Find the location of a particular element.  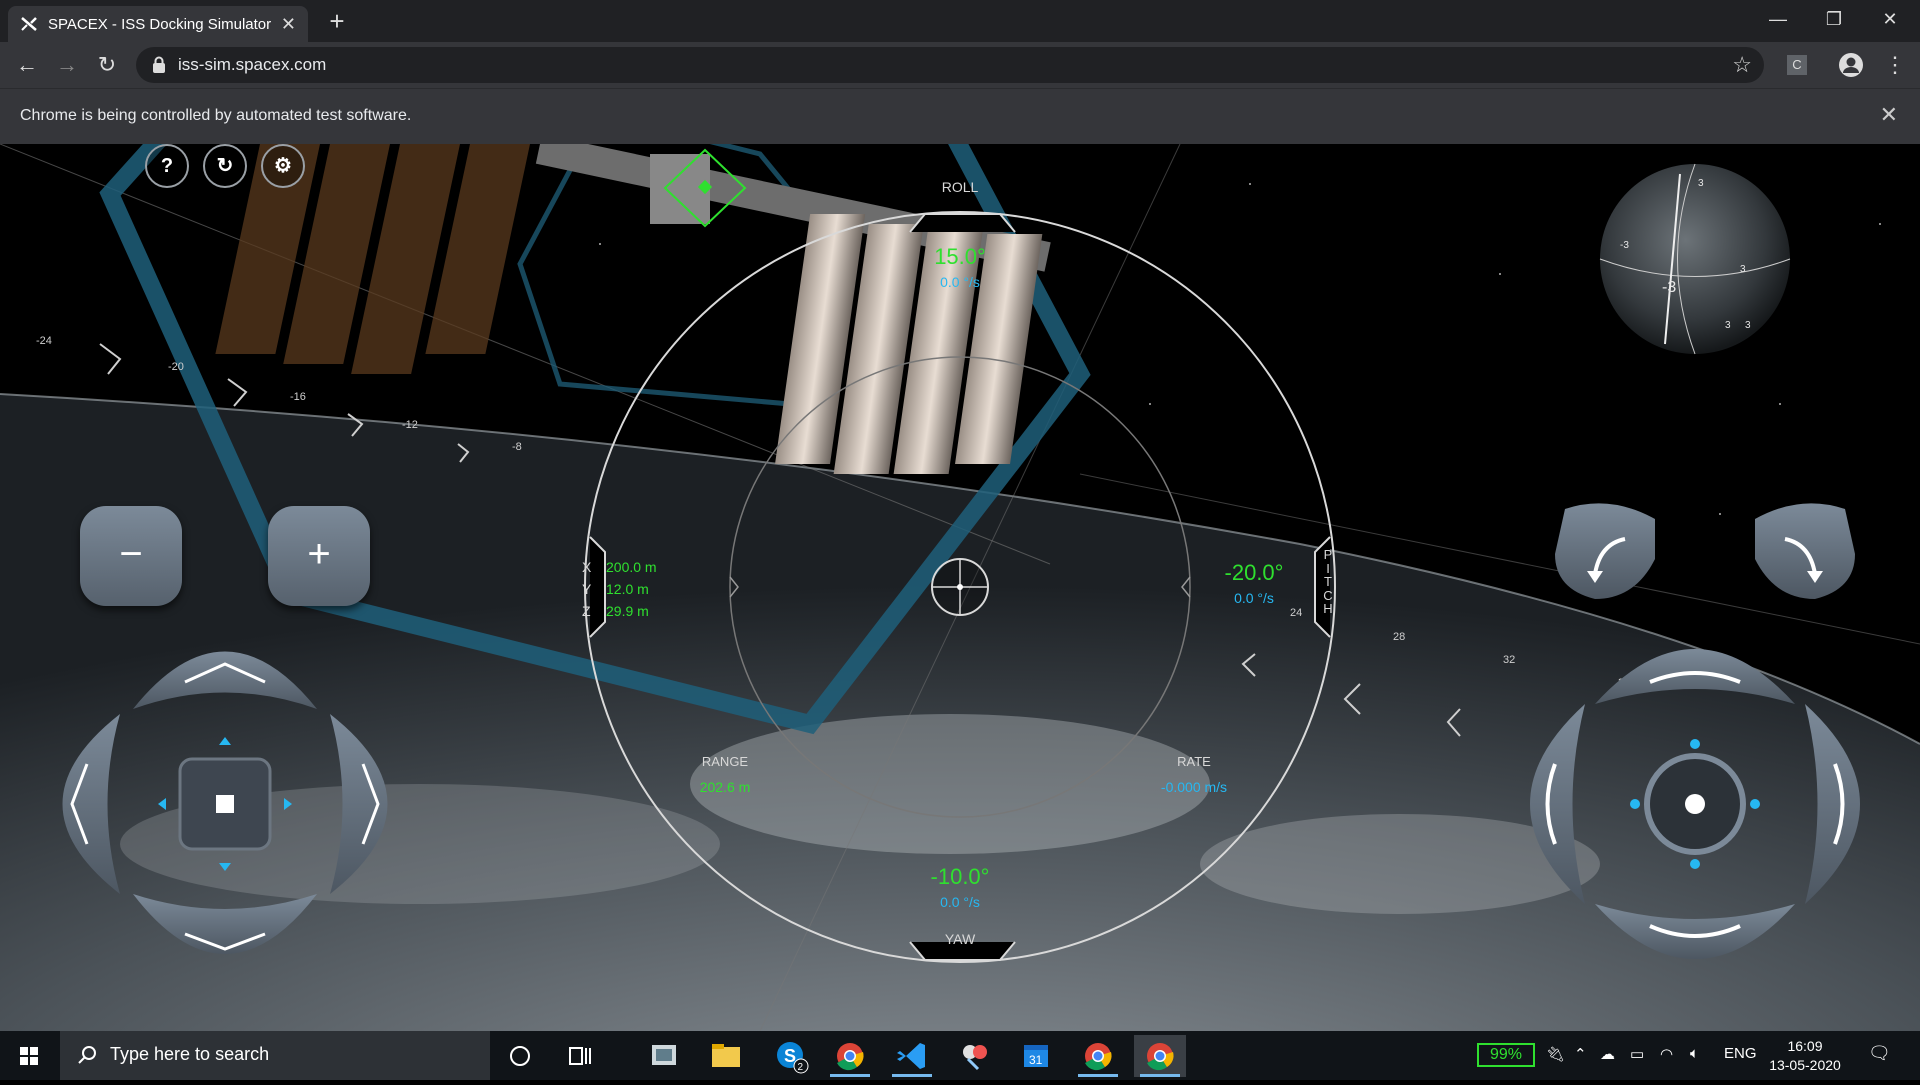

restore-button: ❐ is located at coordinates (1834, 19).